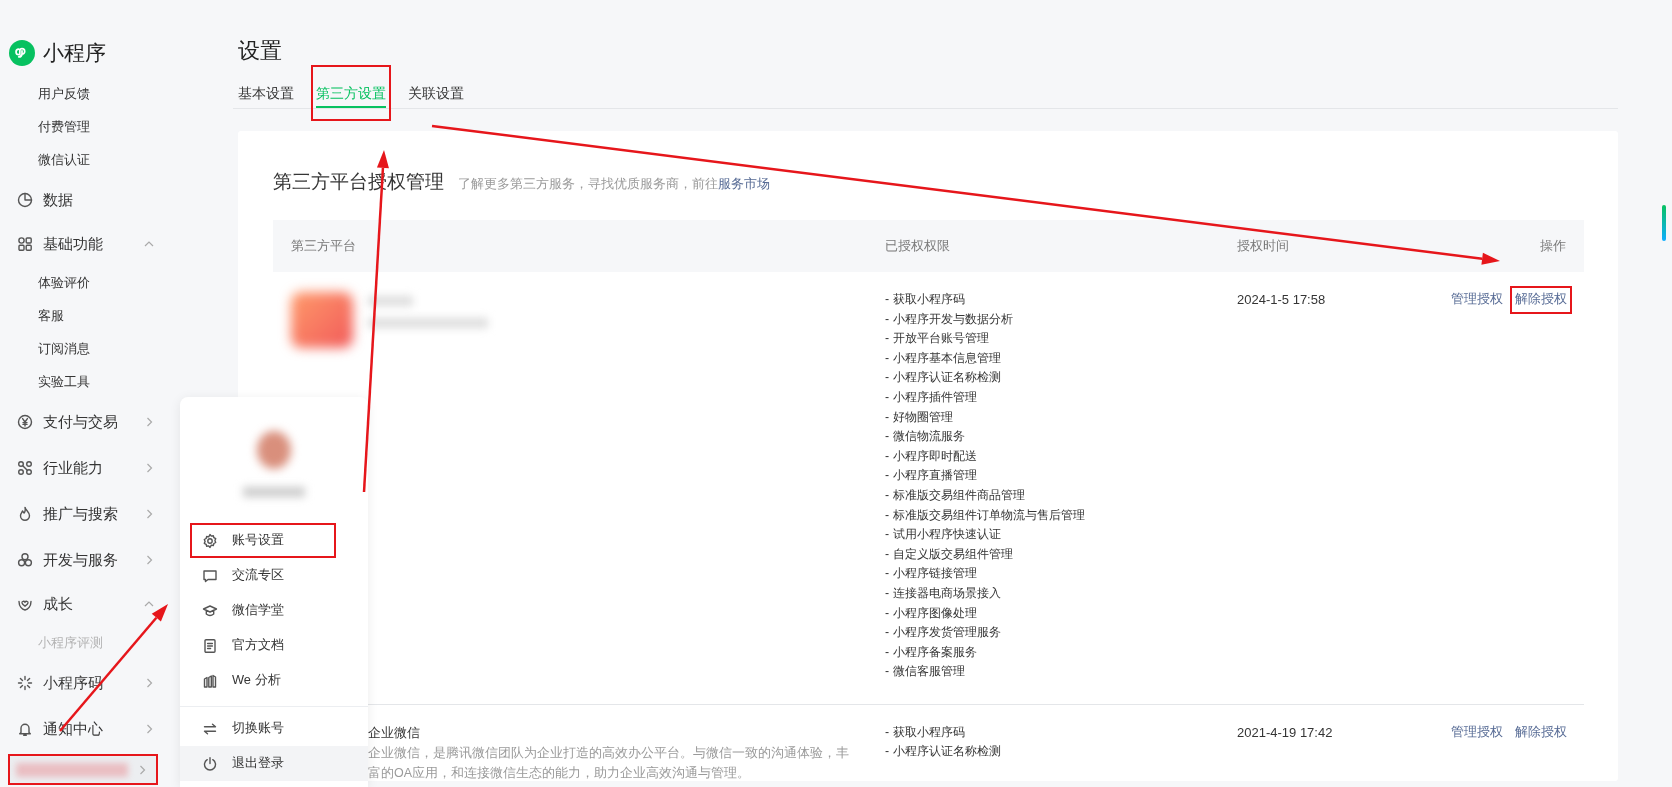 The height and width of the screenshot is (787, 1672). I want to click on permission-item: - 小程序直播管理, so click(931, 476).